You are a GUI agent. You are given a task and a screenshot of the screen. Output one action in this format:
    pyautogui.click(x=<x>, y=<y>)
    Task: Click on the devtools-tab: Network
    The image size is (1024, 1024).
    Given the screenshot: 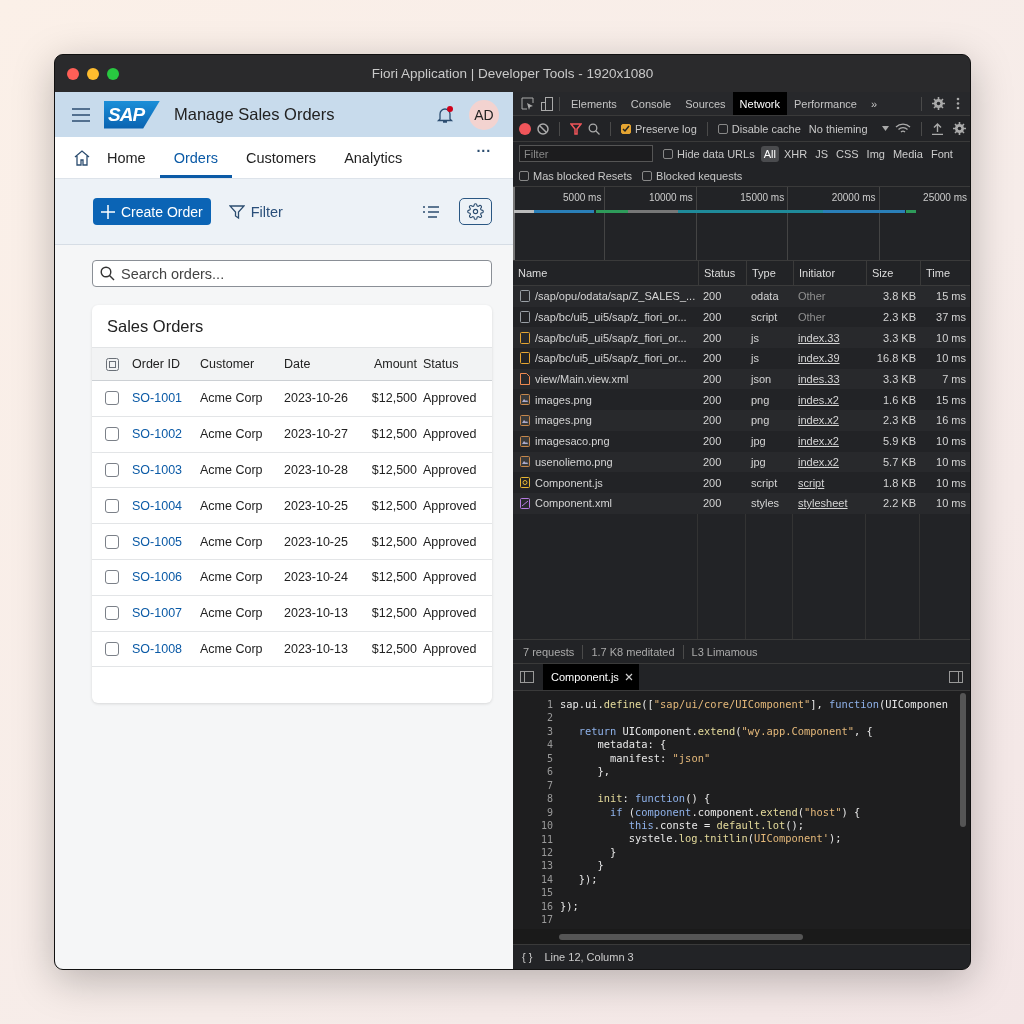 What is the action you would take?
    pyautogui.click(x=759, y=103)
    